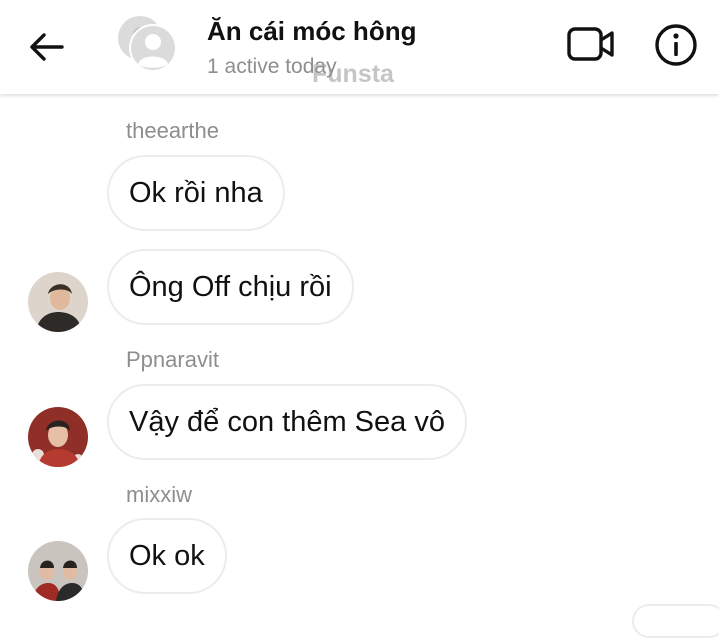  Describe the element at coordinates (167, 556) in the screenshot. I see `message-bubble: Ok ok` at that location.